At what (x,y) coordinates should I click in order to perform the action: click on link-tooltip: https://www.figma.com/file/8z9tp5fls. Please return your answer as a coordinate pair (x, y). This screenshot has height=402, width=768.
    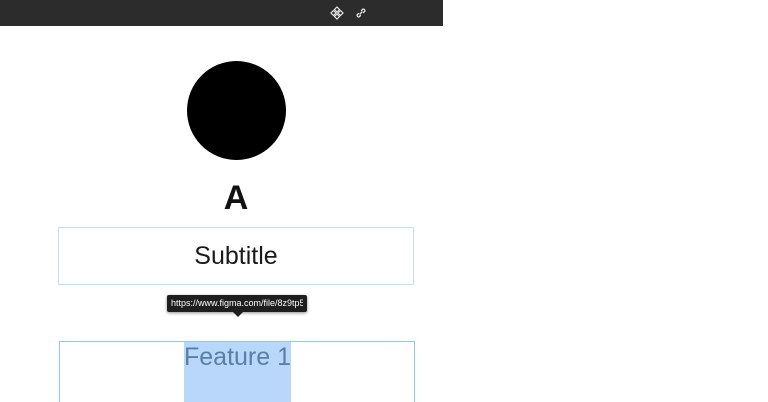
    Looking at the image, I should click on (237, 303).